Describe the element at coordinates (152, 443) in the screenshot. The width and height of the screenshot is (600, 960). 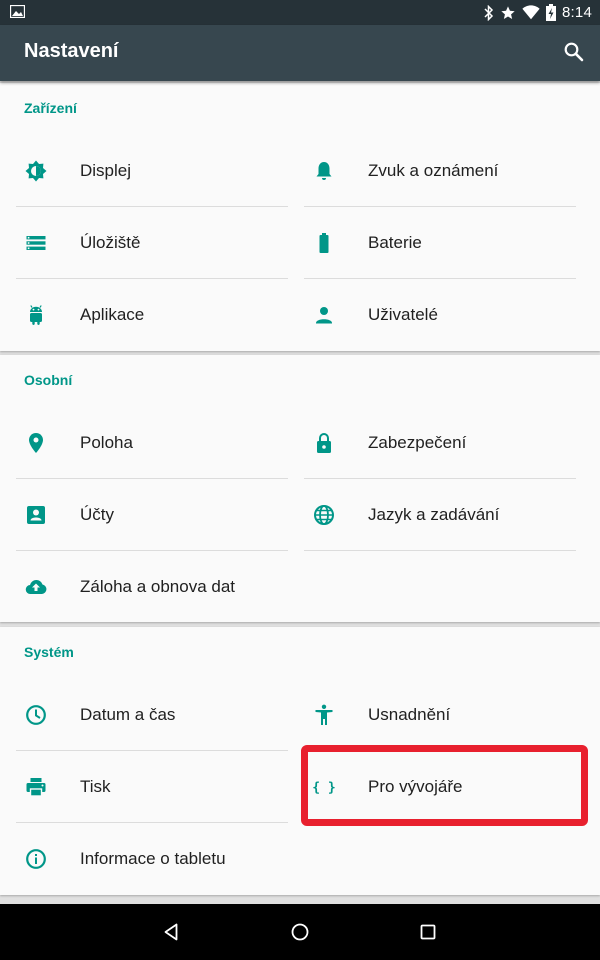
I see `settings-item-location: Poloha` at that location.